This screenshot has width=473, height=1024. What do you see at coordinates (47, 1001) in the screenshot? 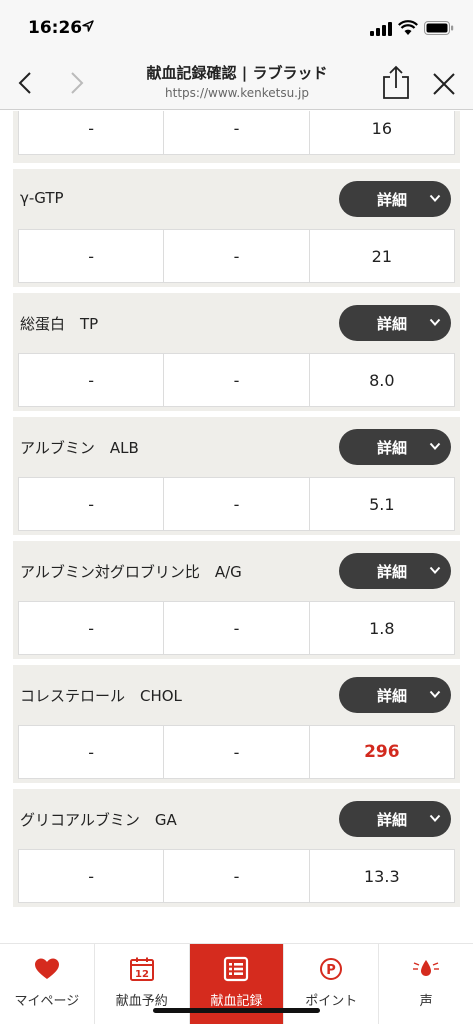
I see `tab-label: マイページ` at bounding box center [47, 1001].